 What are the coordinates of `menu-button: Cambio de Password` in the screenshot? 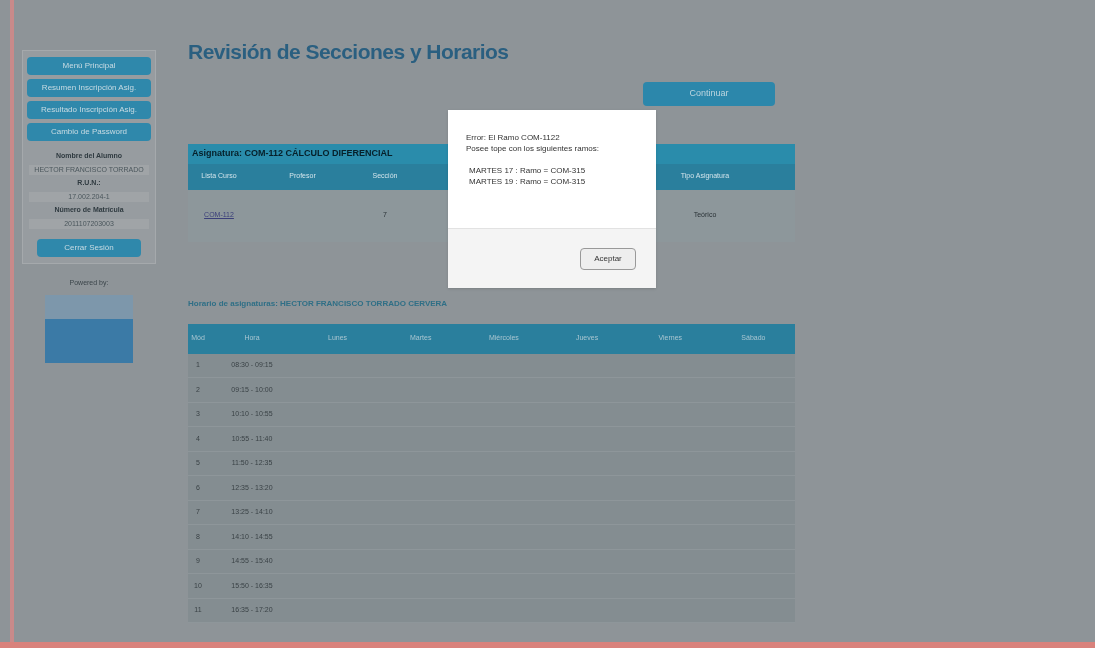 It's located at (89, 132).